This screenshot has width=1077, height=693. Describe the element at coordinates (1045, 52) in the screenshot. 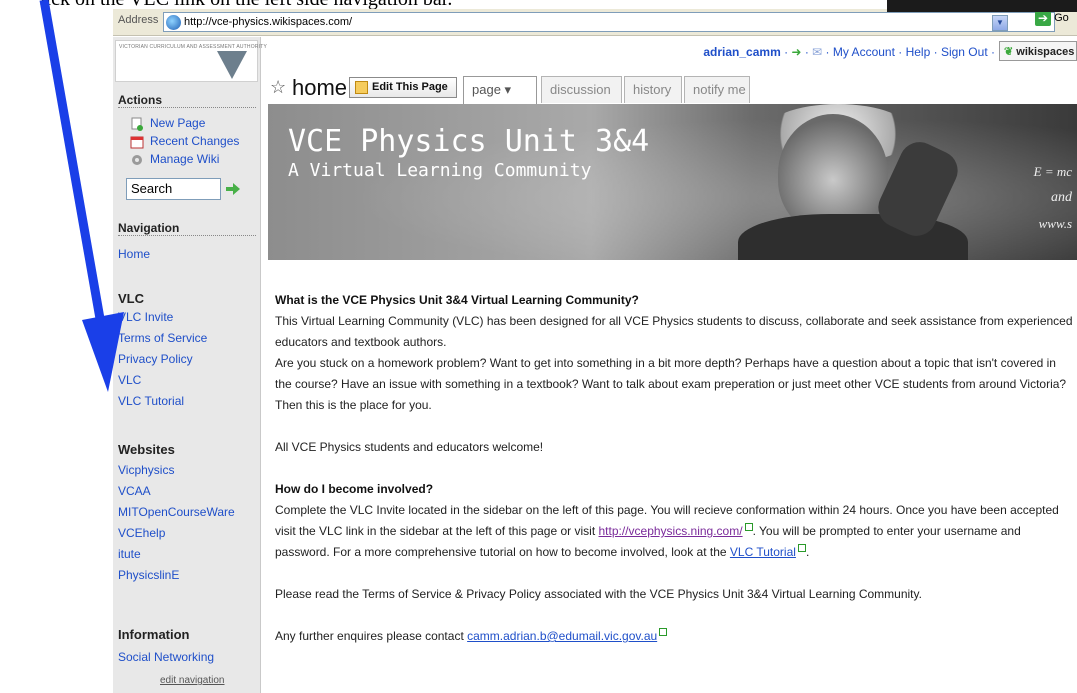

I see `wikispaces-label: wikispaces` at that location.